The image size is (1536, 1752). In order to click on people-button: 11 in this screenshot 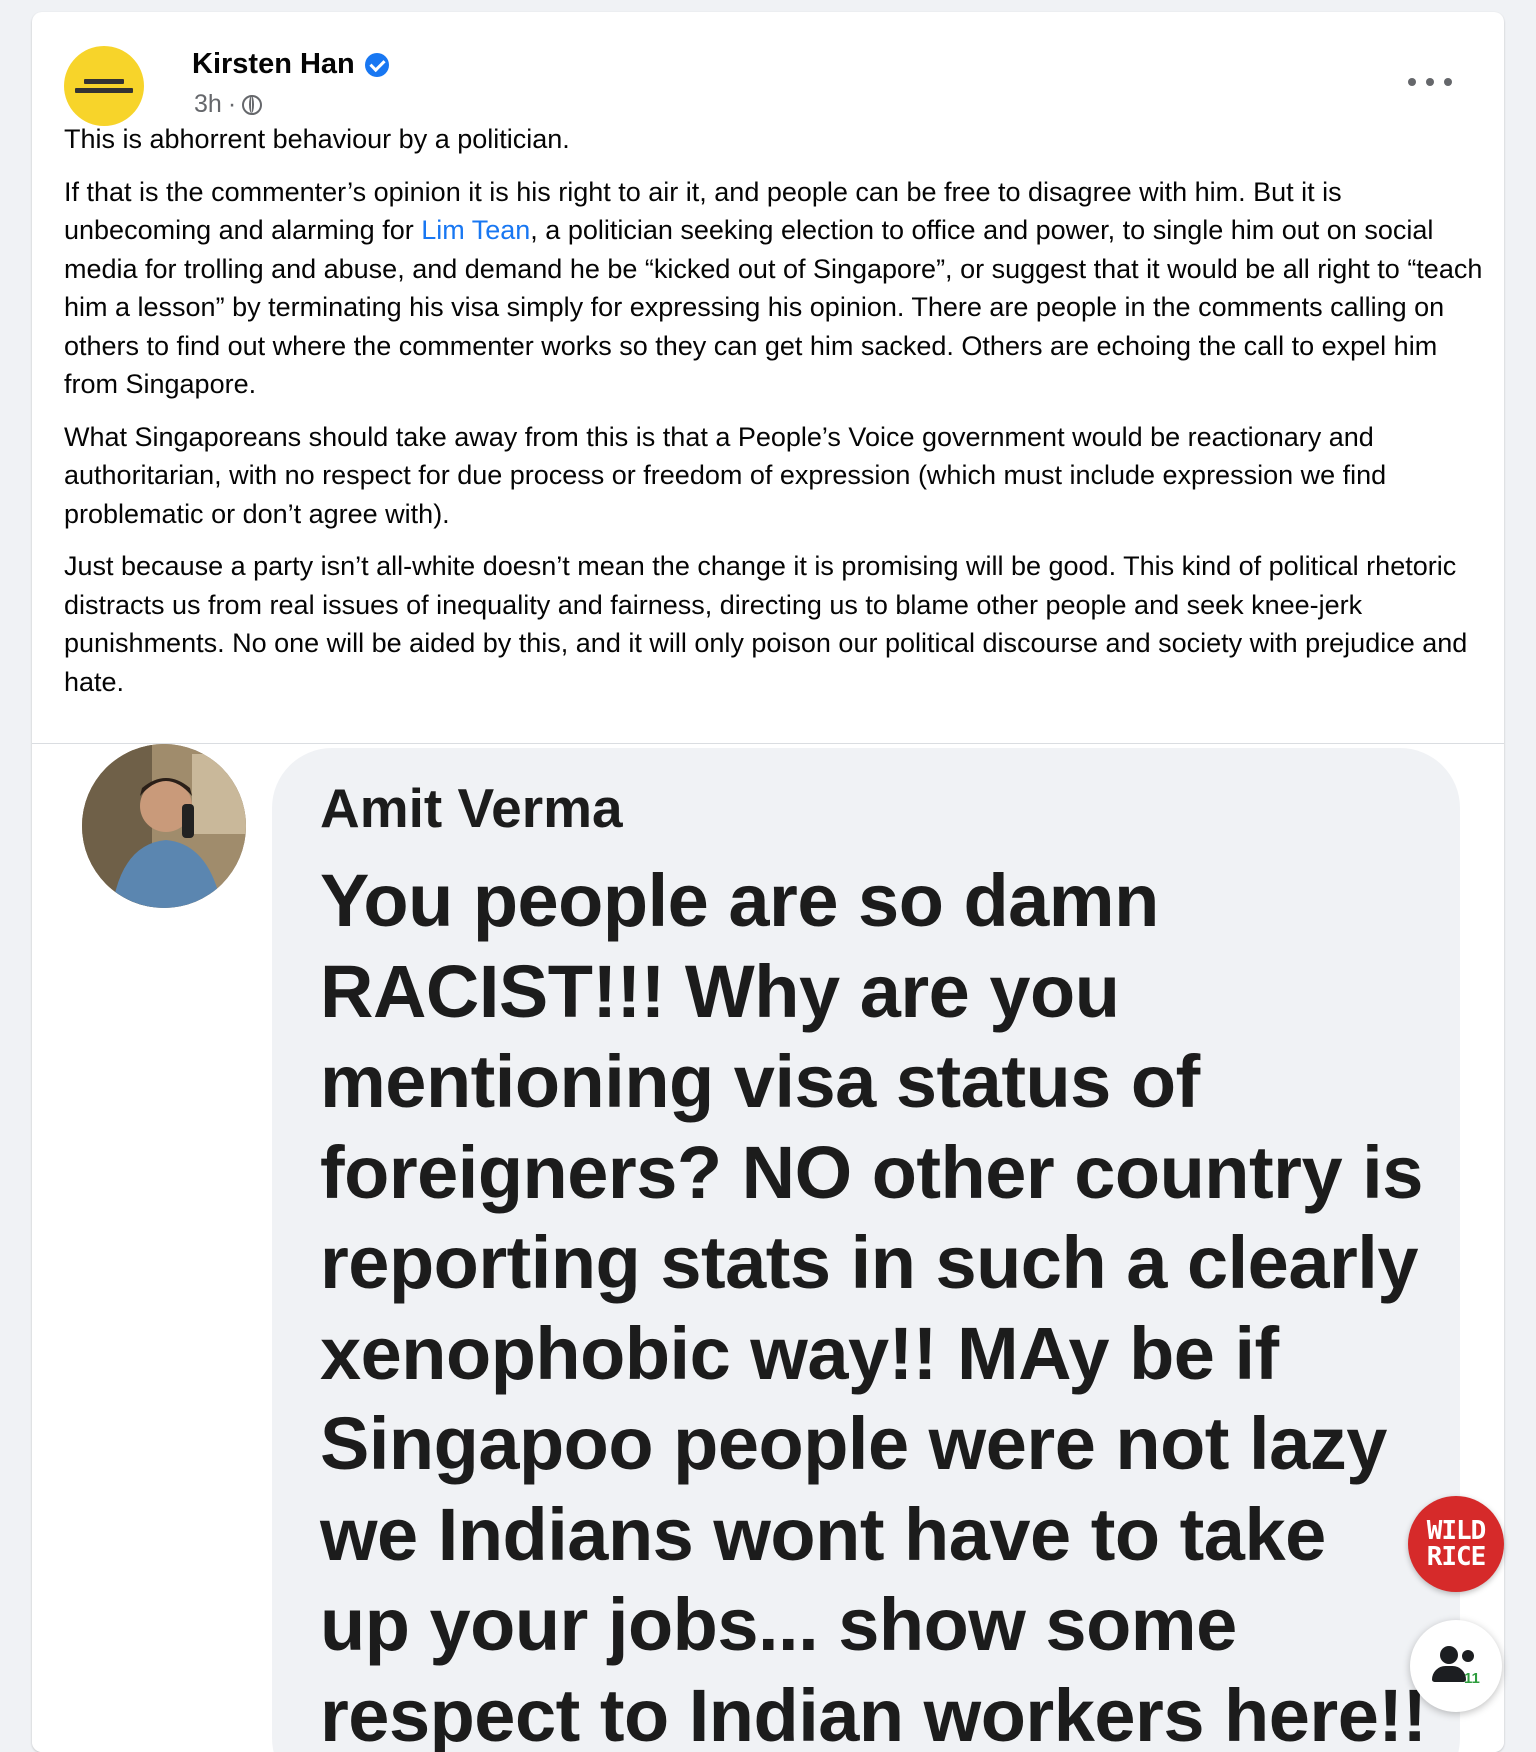, I will do `click(1456, 1666)`.